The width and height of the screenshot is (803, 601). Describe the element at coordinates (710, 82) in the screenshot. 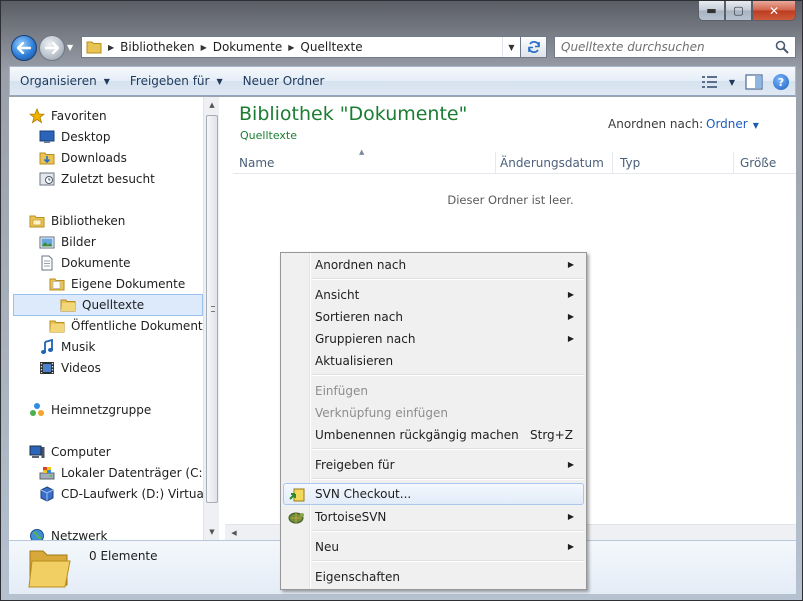

I see `view-options-icon` at that location.